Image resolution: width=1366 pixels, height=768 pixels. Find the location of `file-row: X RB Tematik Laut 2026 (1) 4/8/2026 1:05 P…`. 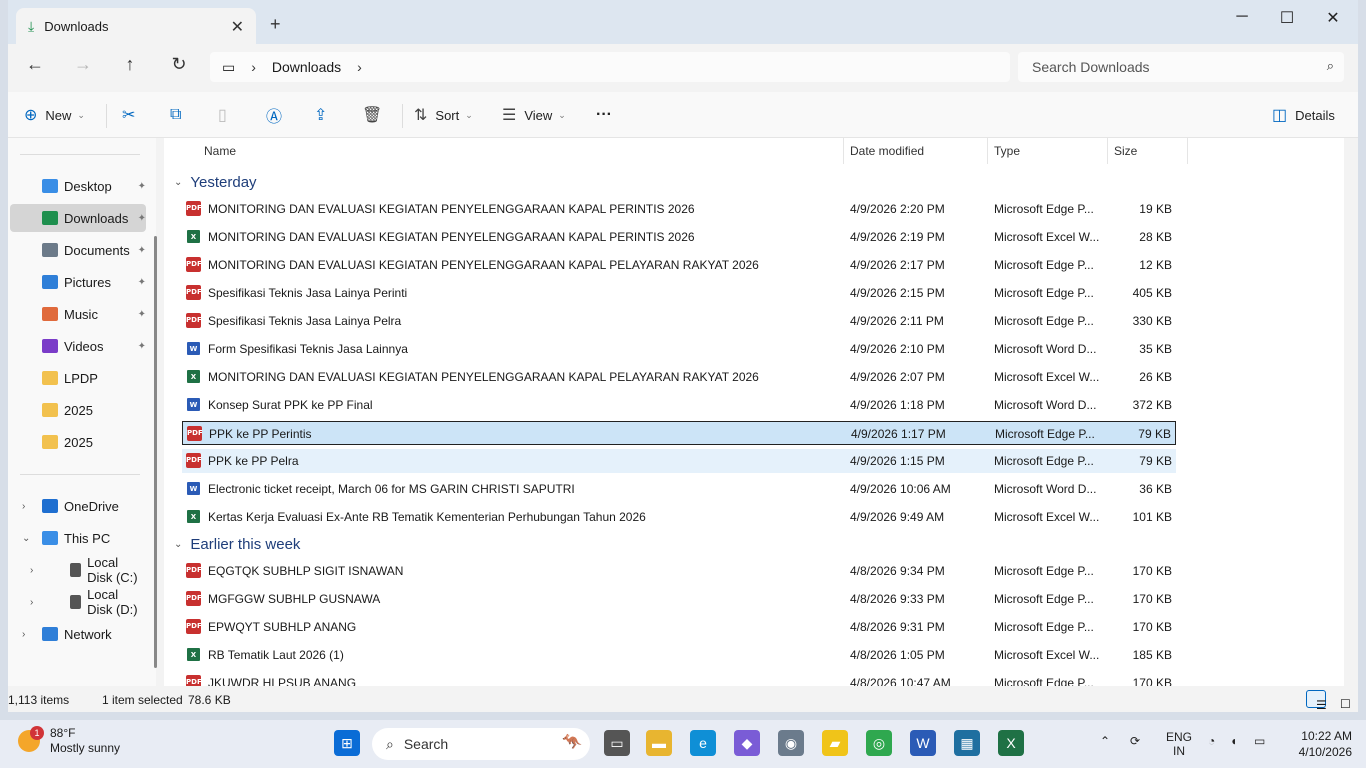

file-row: X RB Tematik Laut 2026 (1) 4/8/2026 1:05 P… is located at coordinates (679, 655).